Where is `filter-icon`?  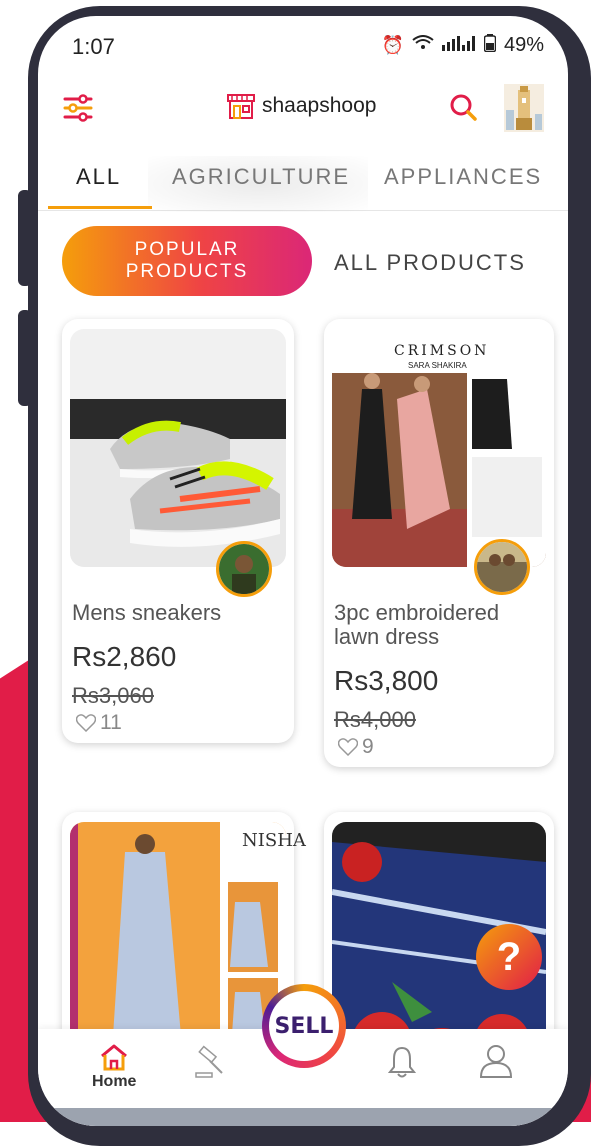
filter-icon is located at coordinates (78, 108).